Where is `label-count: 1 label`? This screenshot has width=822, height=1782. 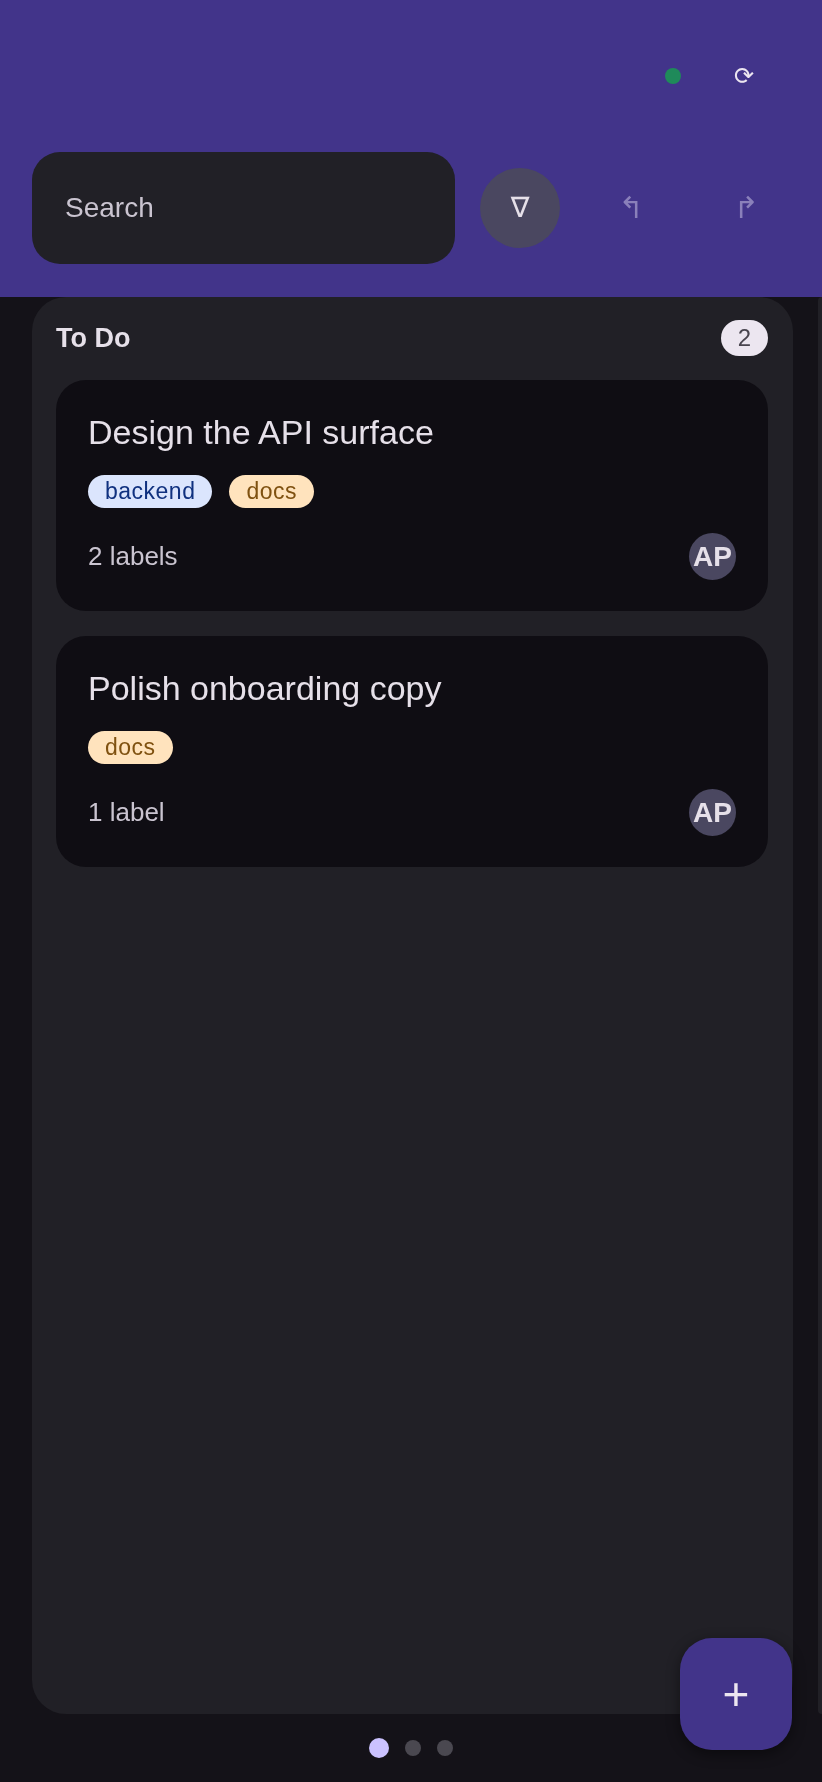
label-count: 1 label is located at coordinates (126, 812).